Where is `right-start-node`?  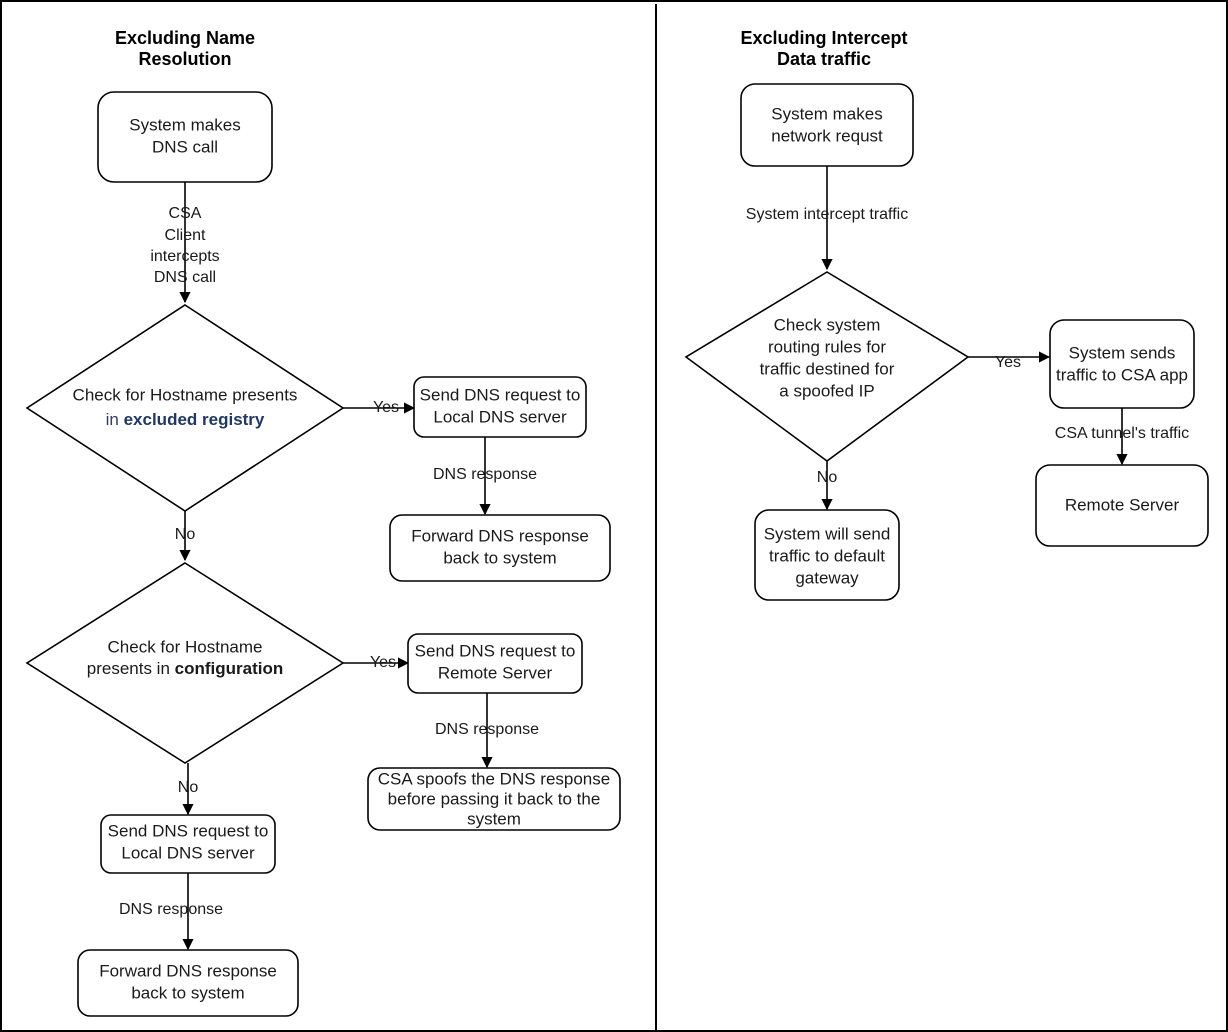
right-start-node is located at coordinates (827, 125).